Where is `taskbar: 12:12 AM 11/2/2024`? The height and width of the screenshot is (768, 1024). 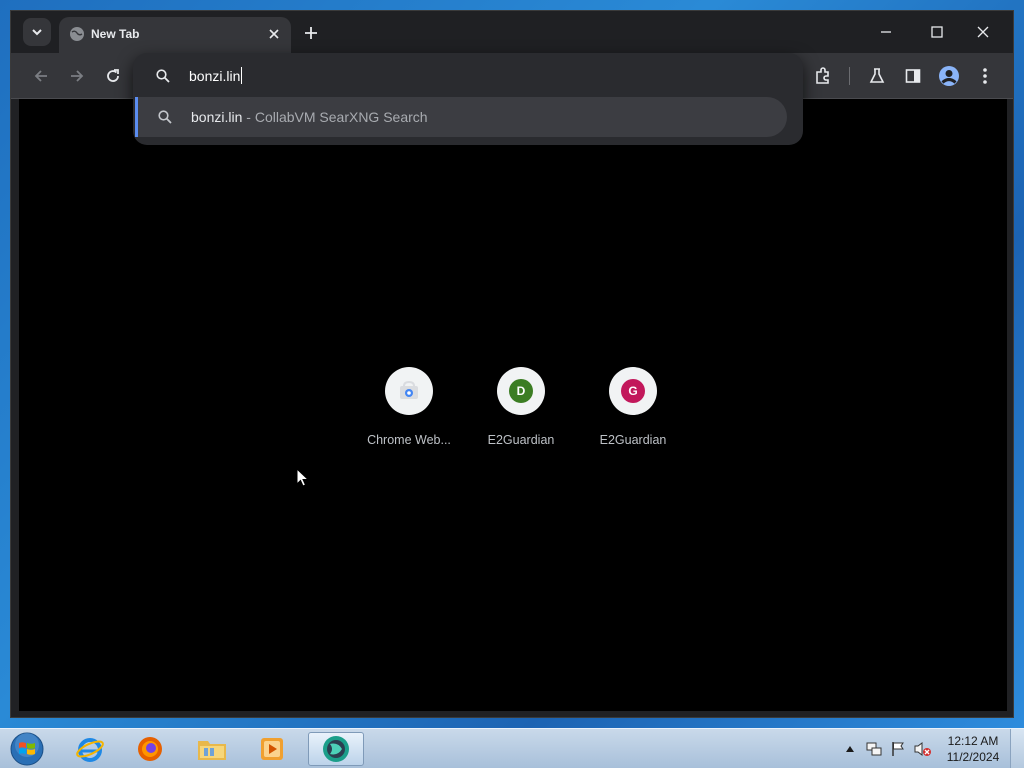 taskbar: 12:12 AM 11/2/2024 is located at coordinates (512, 748).